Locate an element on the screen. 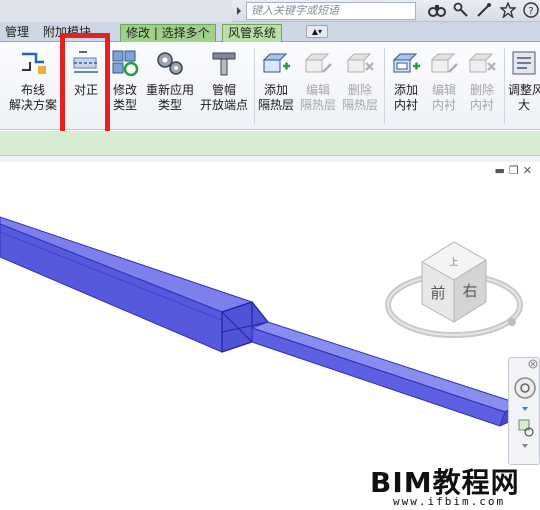  edit-lining-icon is located at coordinates (444, 63).